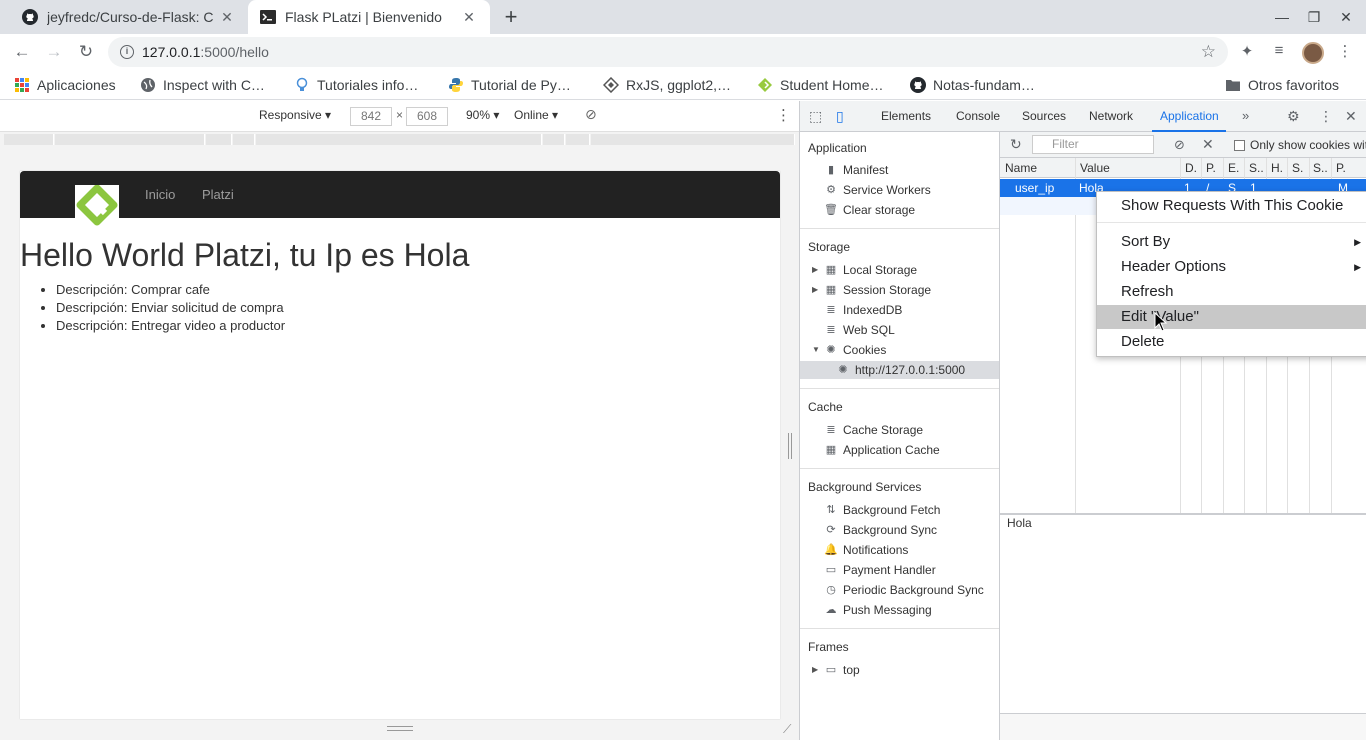  What do you see at coordinates (536, 115) in the screenshot?
I see `network-select: Online ▾` at bounding box center [536, 115].